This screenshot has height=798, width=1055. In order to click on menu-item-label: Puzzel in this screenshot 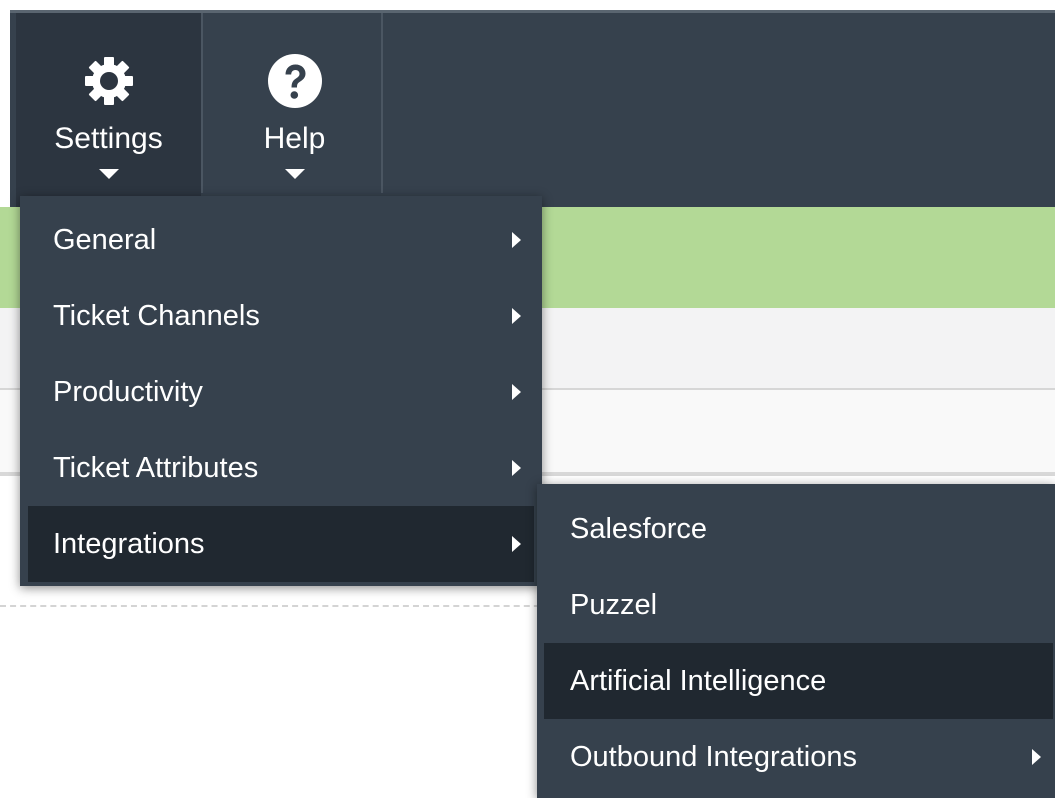, I will do `click(614, 605)`.